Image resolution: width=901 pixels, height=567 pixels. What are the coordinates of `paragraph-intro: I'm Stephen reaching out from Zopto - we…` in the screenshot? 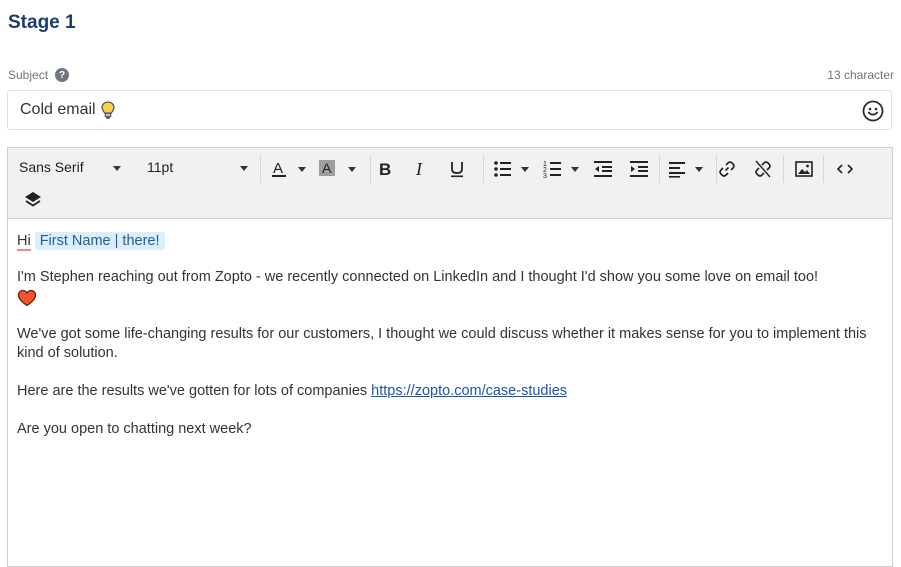 It's located at (418, 277).